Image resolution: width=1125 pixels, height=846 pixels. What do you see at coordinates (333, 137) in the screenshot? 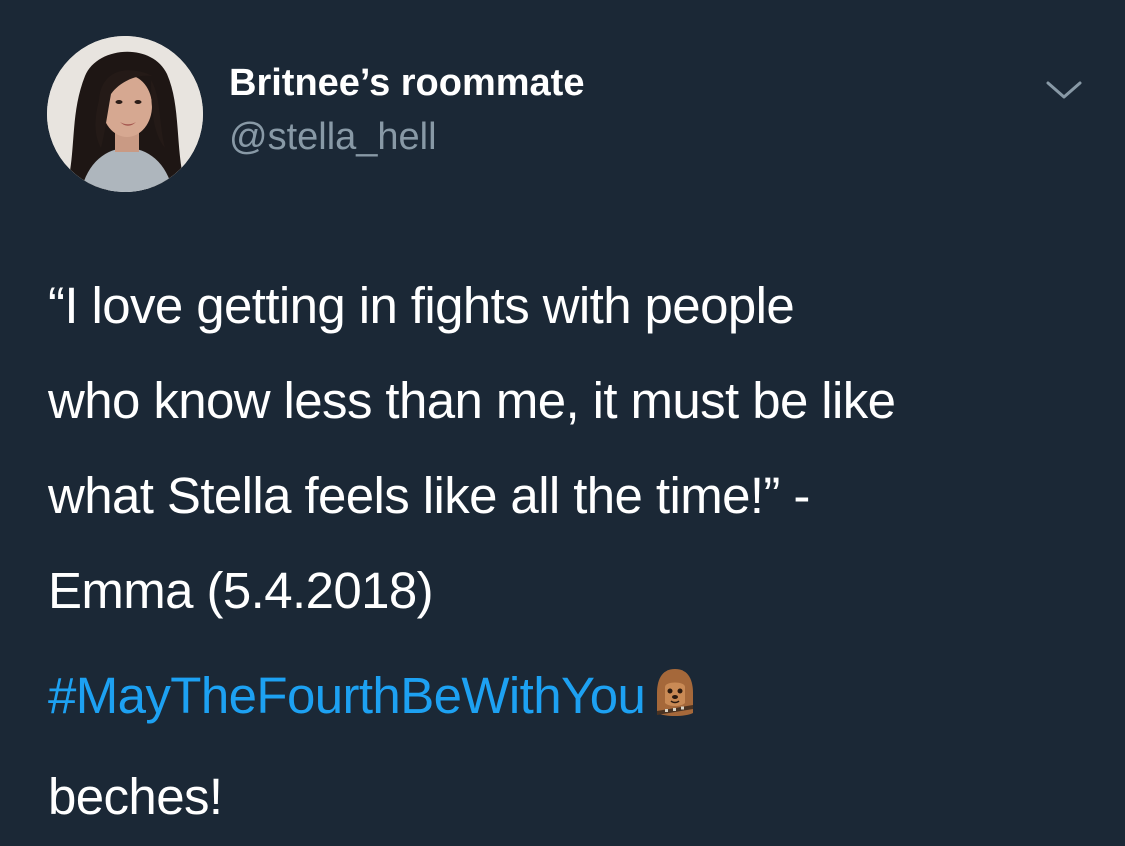
I see `user-handle: @stella_hell` at bounding box center [333, 137].